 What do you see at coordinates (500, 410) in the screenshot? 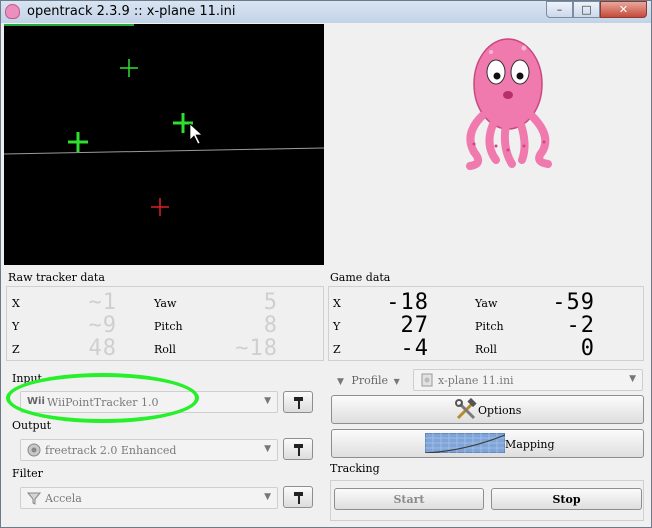
I see `options-label: Options` at bounding box center [500, 410].